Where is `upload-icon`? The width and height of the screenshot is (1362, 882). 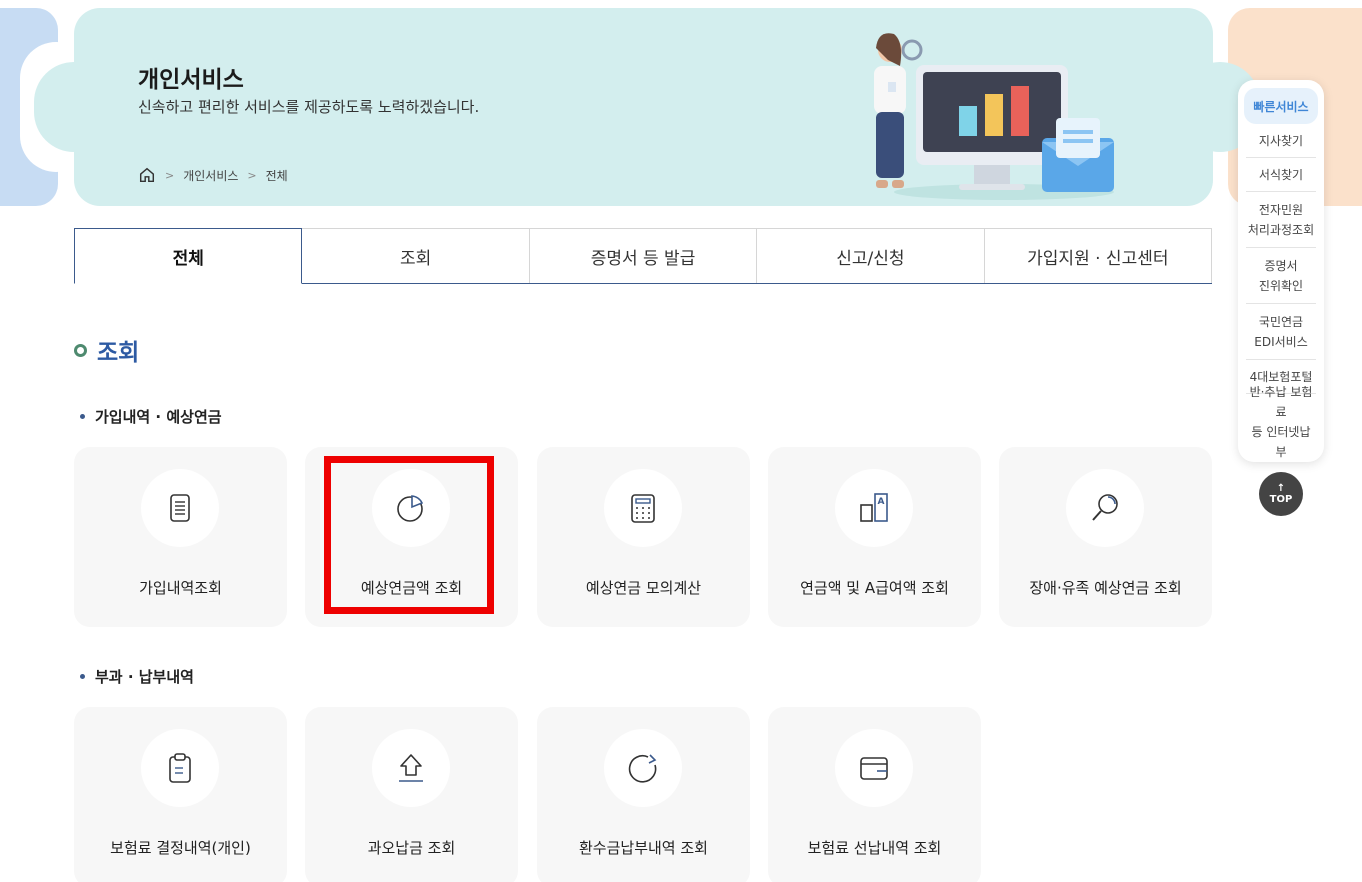 upload-icon is located at coordinates (411, 768).